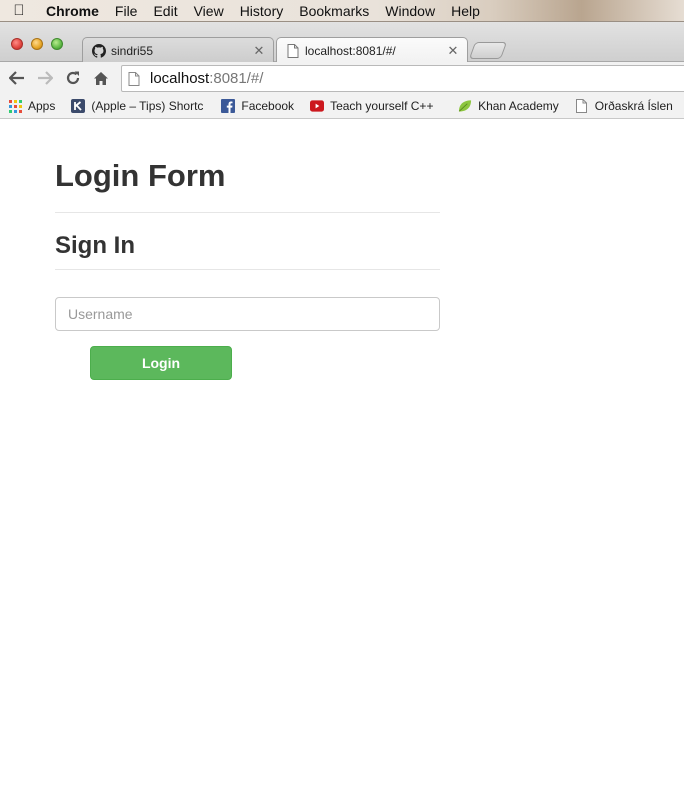  I want to click on menu-history: History, so click(262, 11).